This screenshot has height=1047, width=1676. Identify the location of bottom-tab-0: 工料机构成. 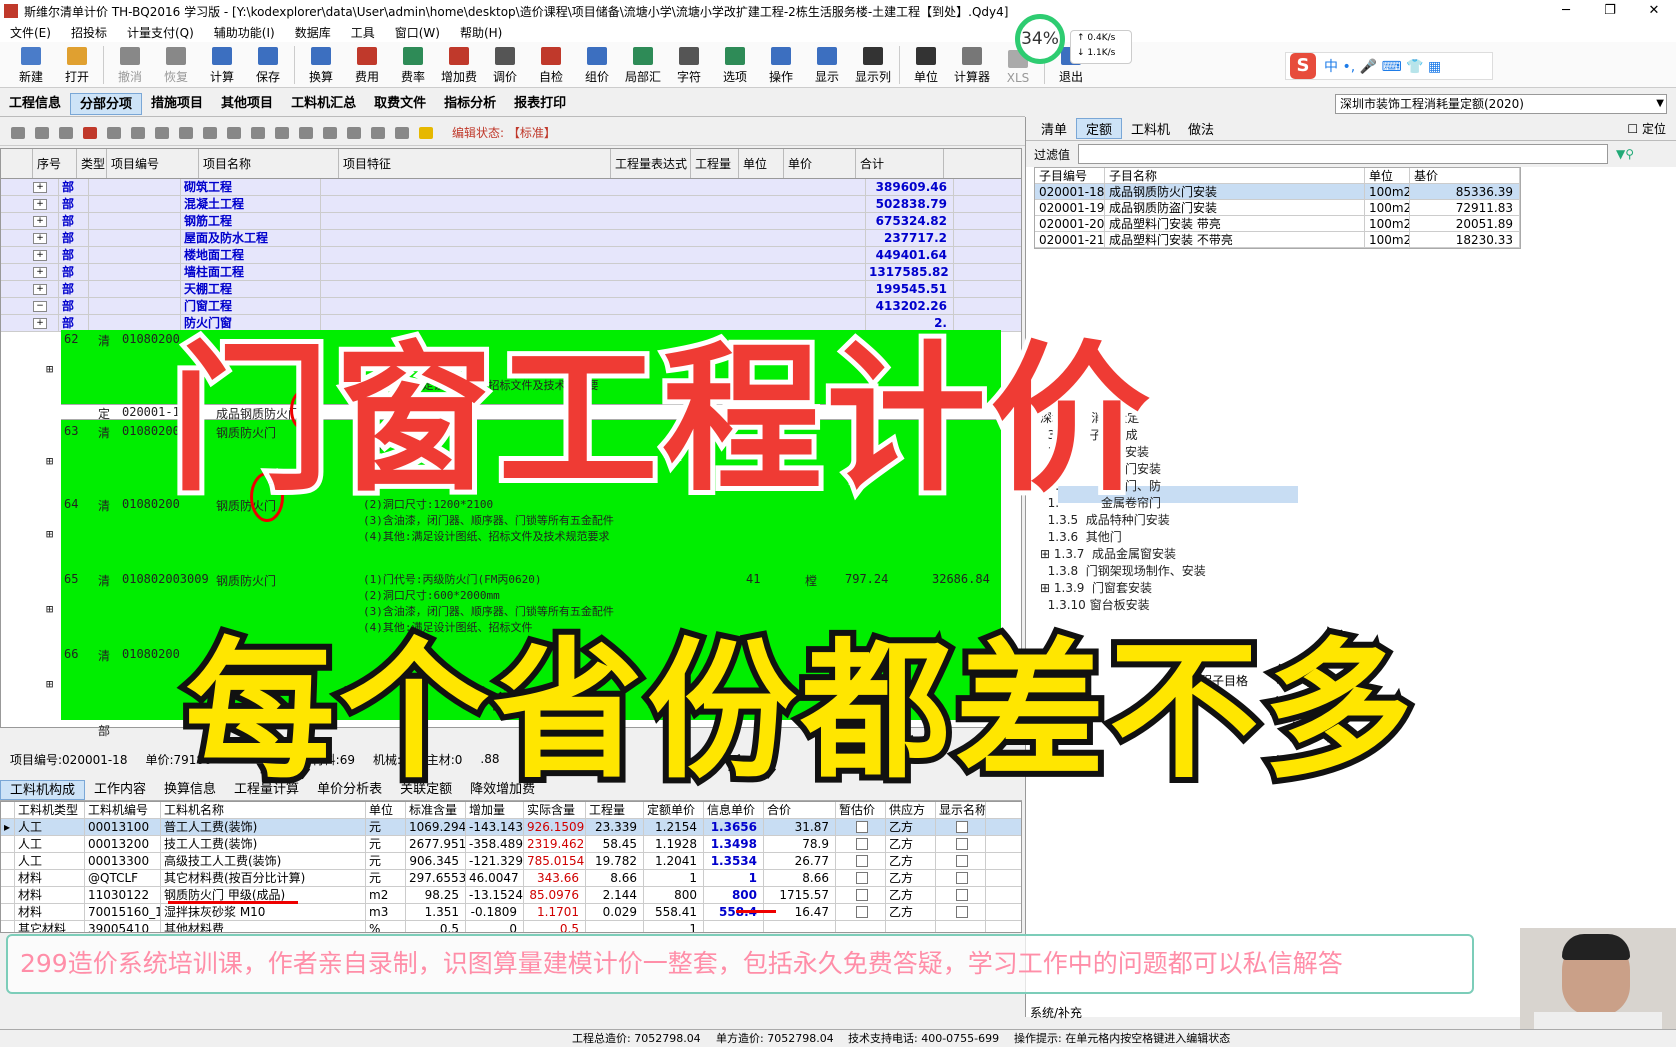
(43, 790).